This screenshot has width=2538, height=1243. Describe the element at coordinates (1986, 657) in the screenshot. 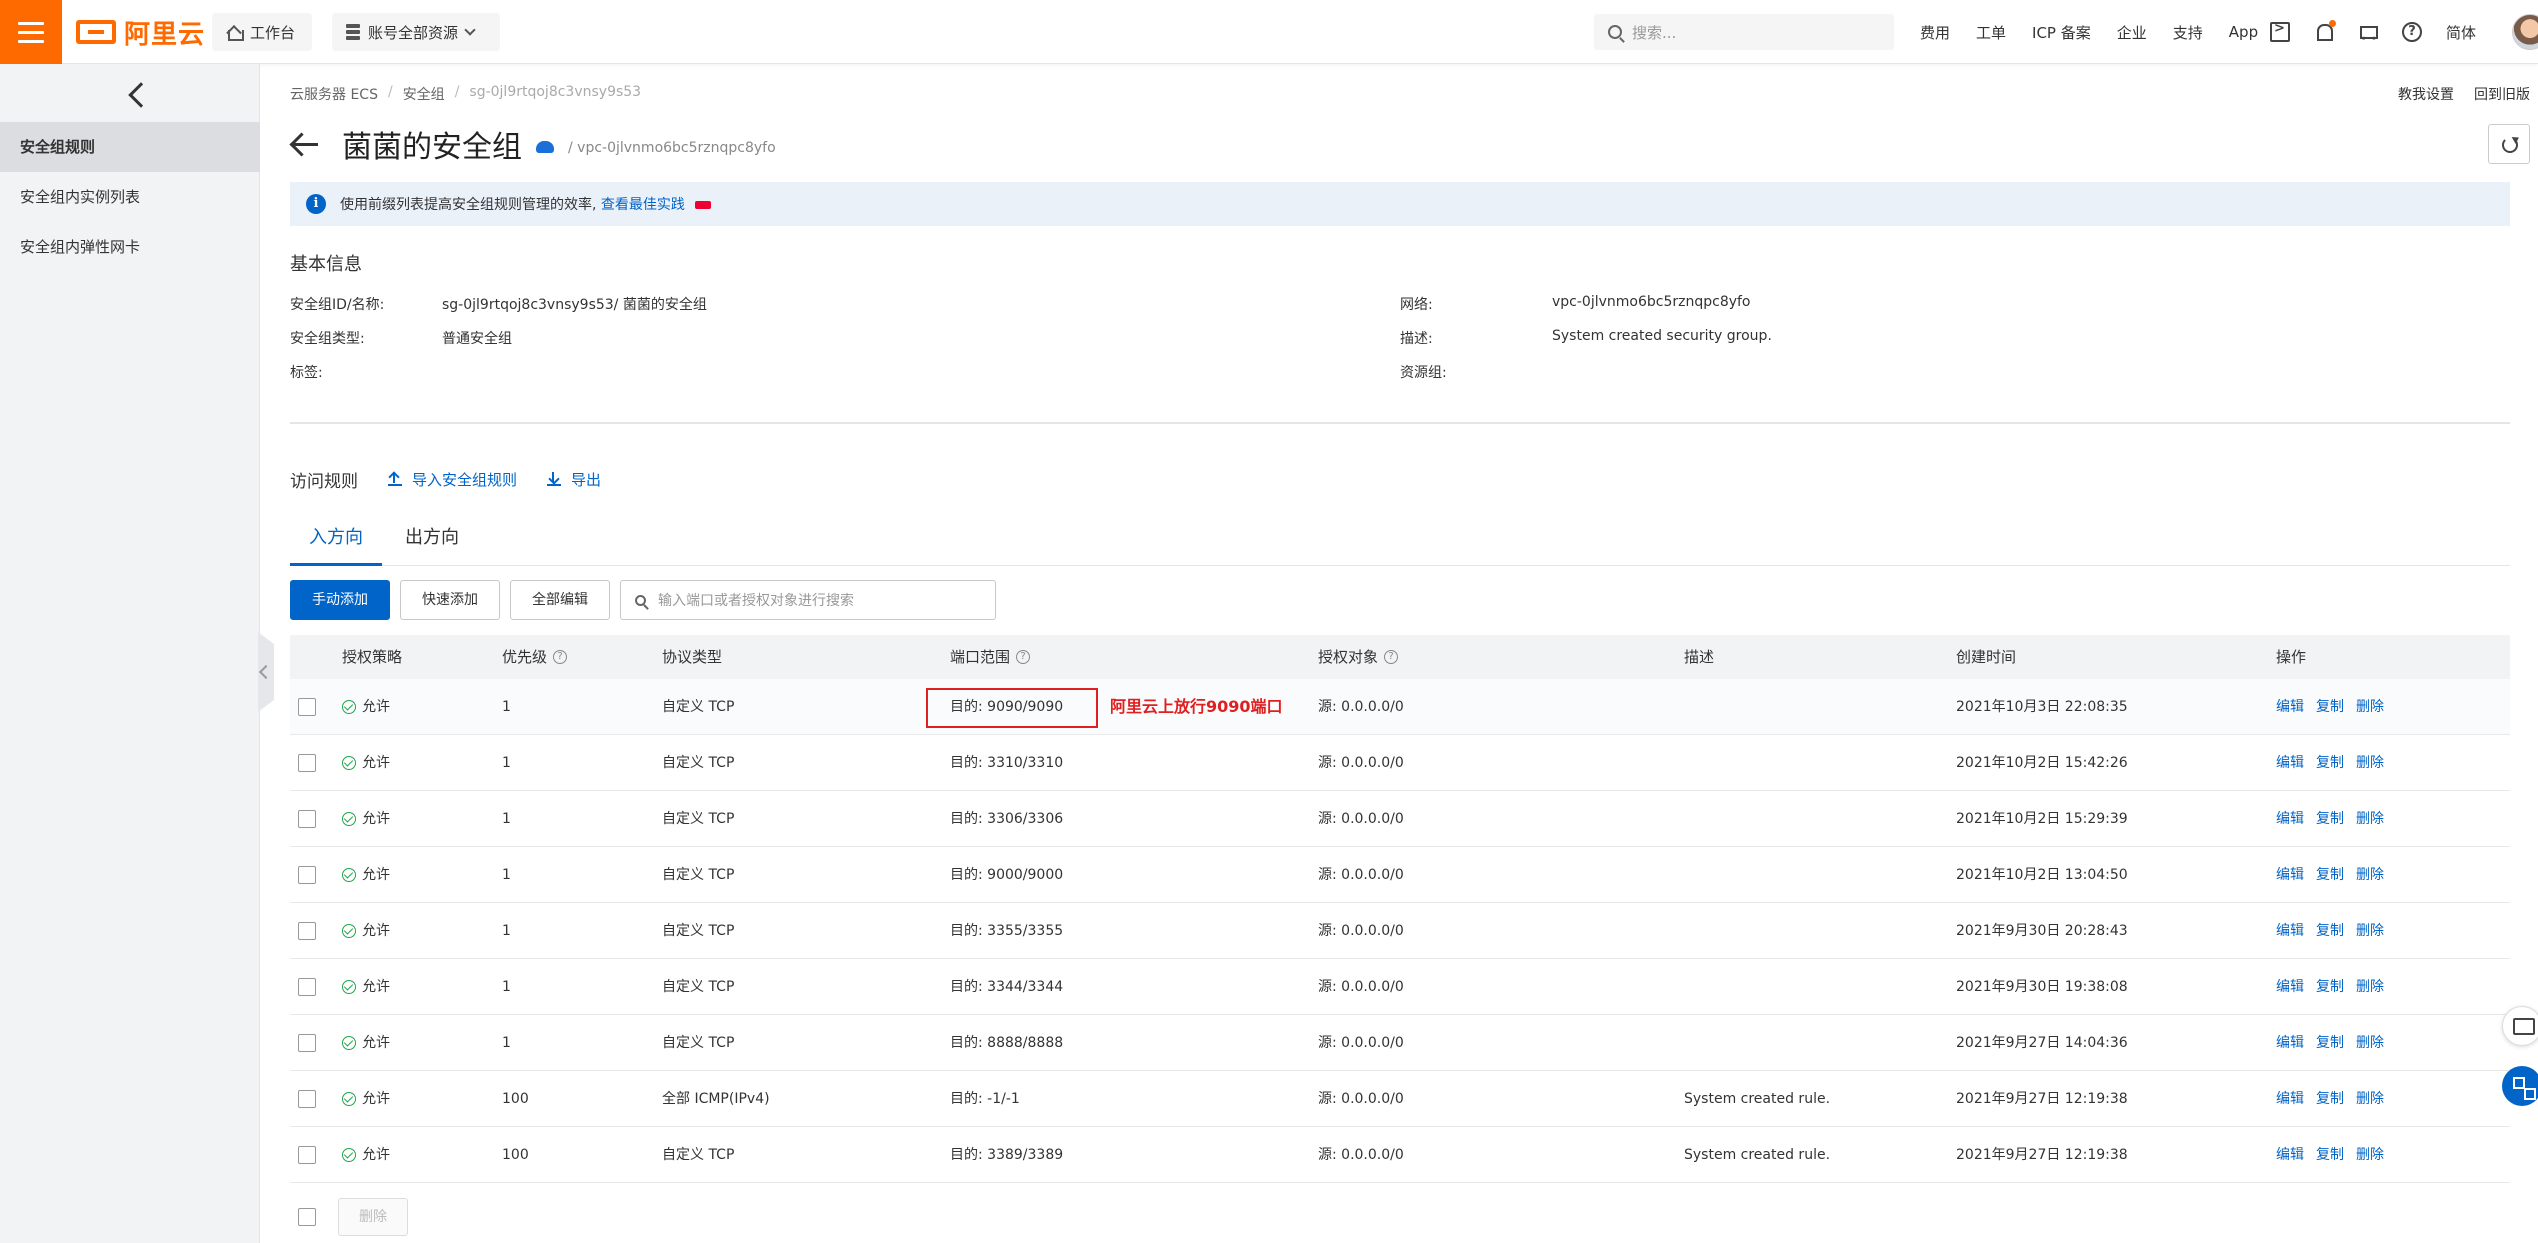

I see `col-time: 创建时间` at that location.